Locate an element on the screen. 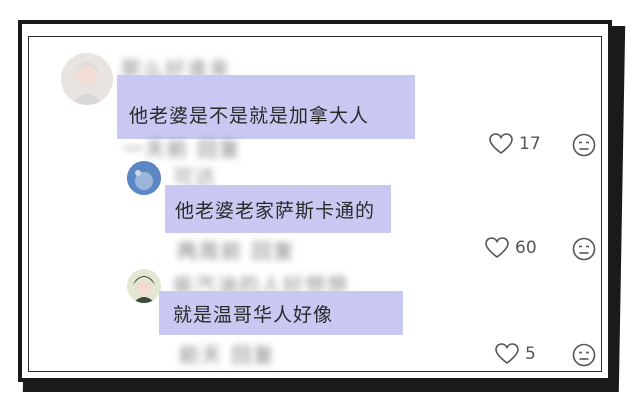  like-button: 5 is located at coordinates (515, 354).